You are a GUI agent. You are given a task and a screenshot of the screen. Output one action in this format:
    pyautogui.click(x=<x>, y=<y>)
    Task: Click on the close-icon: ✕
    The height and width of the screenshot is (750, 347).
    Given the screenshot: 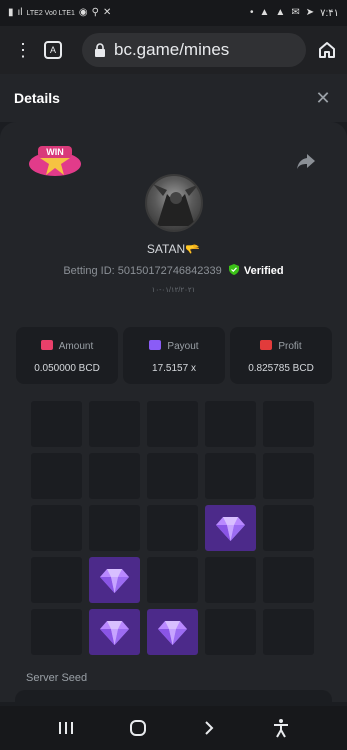 What is the action you would take?
    pyautogui.click(x=323, y=98)
    